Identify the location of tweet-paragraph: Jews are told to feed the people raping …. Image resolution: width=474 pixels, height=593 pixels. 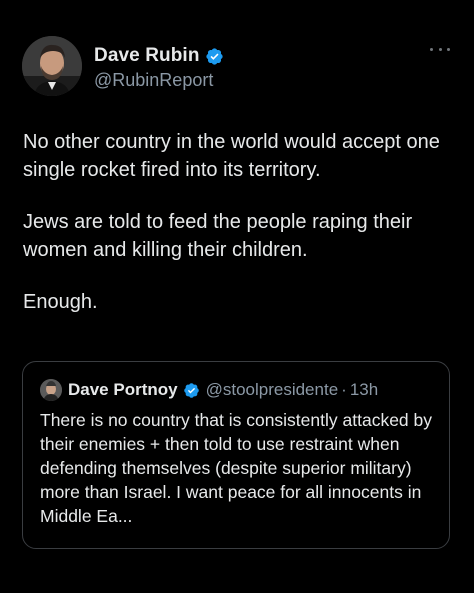
(218, 236).